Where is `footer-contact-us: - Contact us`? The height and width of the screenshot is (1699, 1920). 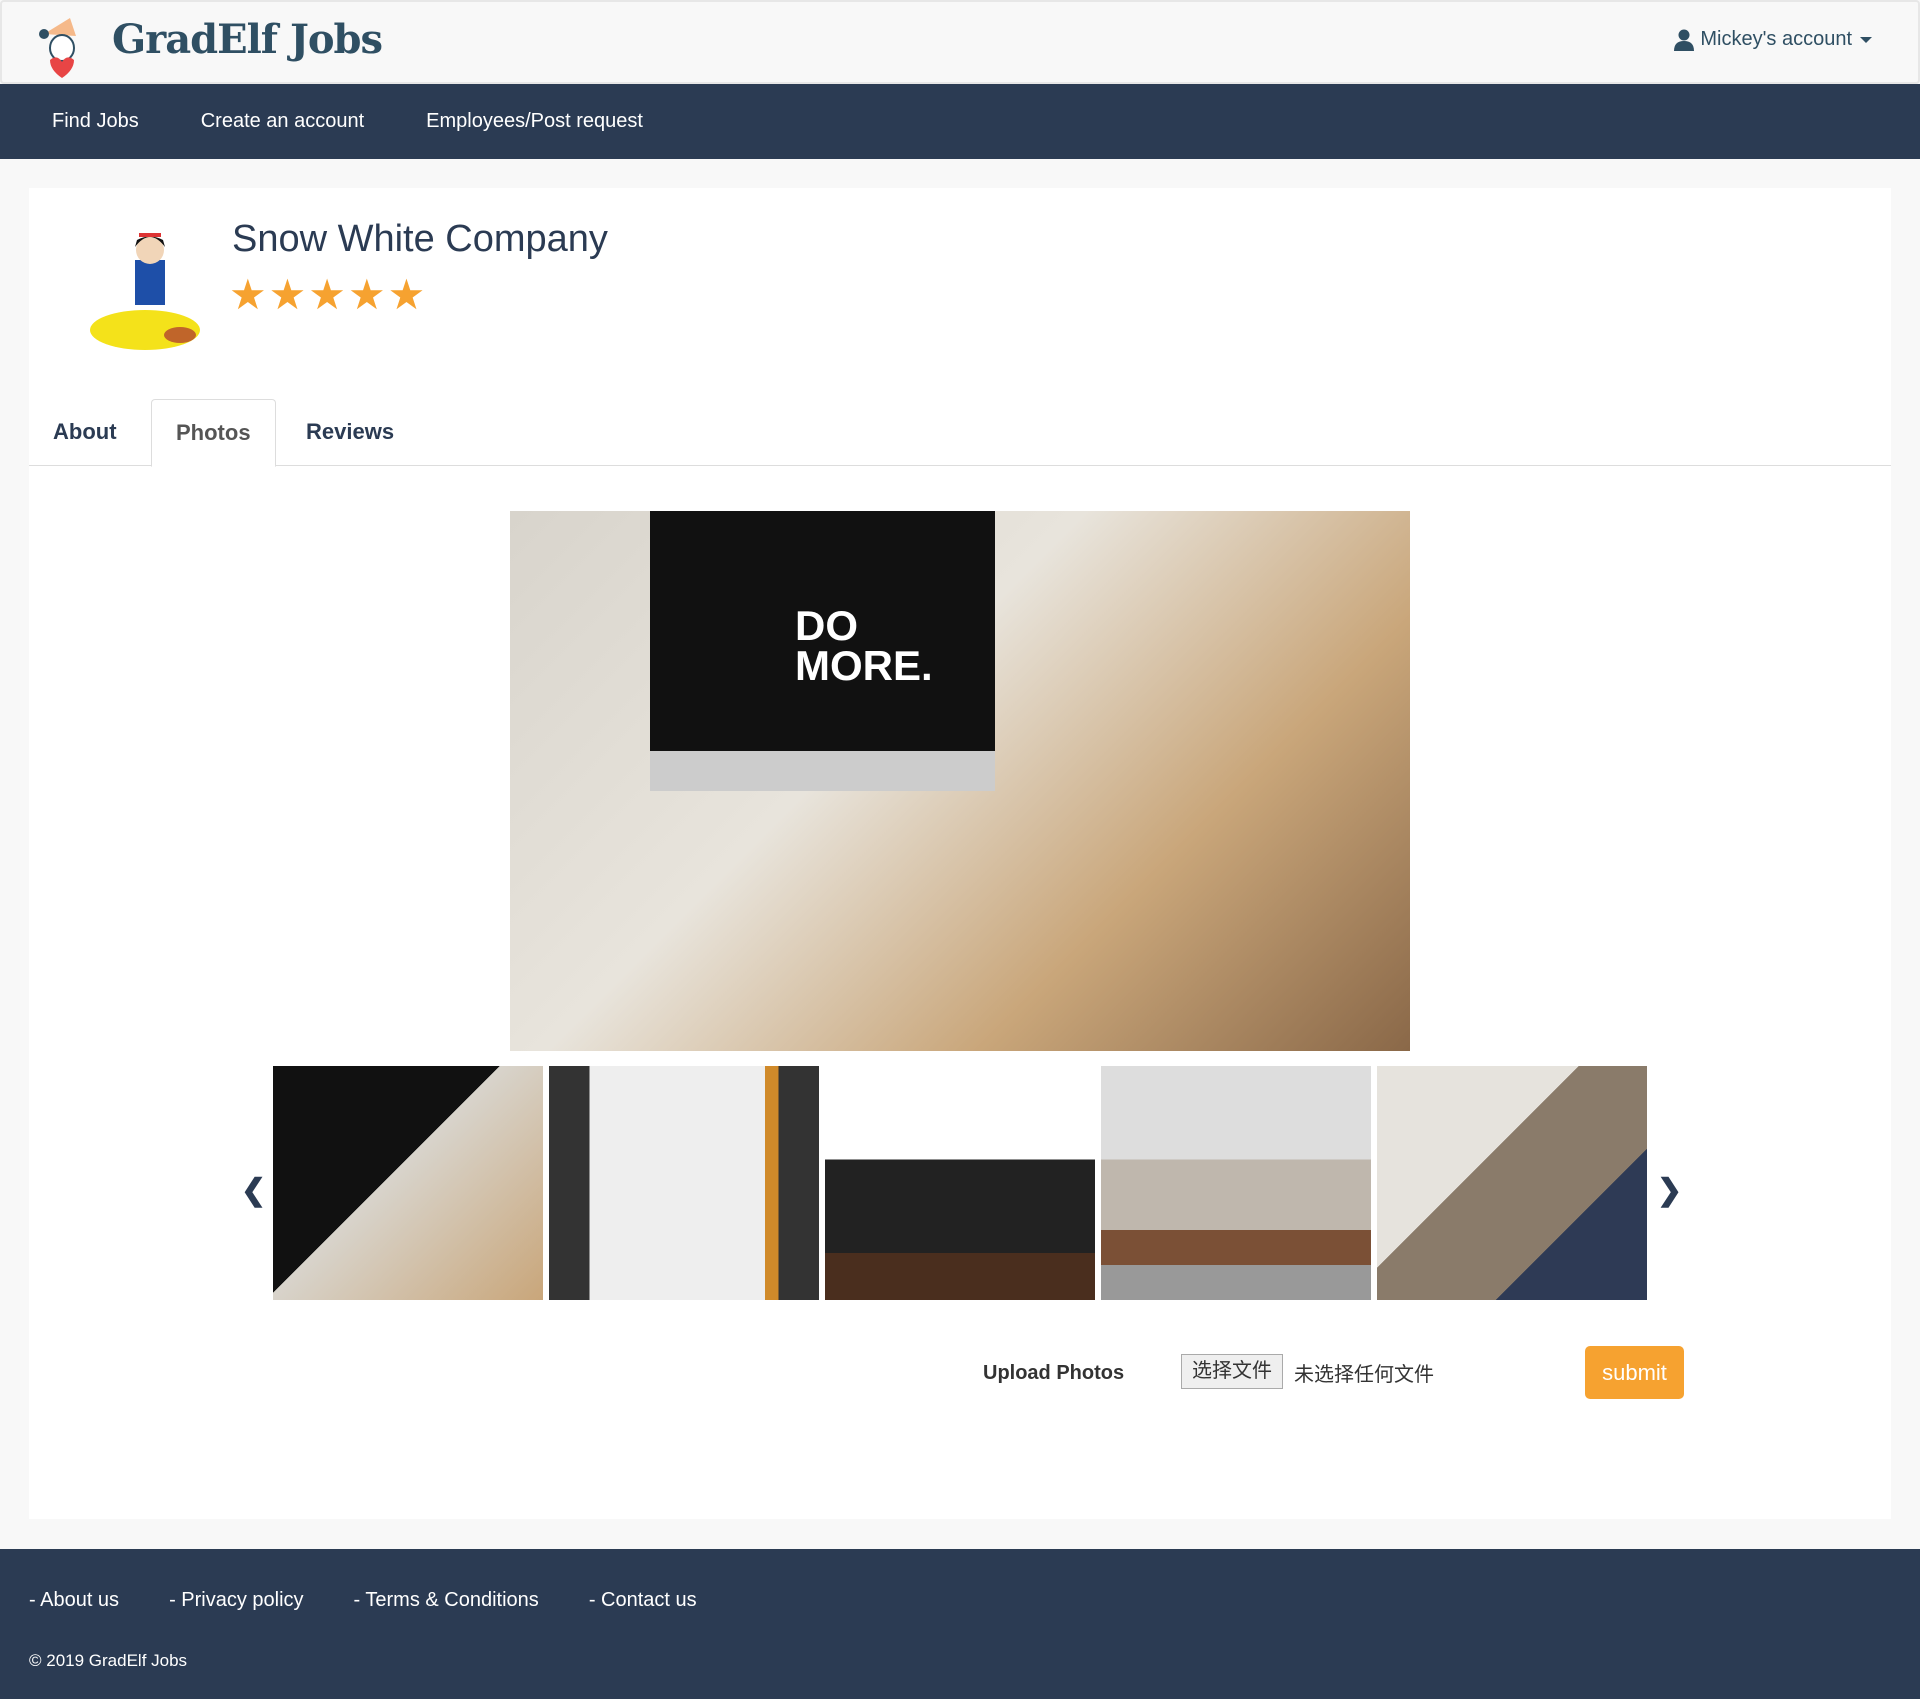
footer-contact-us: - Contact us is located at coordinates (643, 1600).